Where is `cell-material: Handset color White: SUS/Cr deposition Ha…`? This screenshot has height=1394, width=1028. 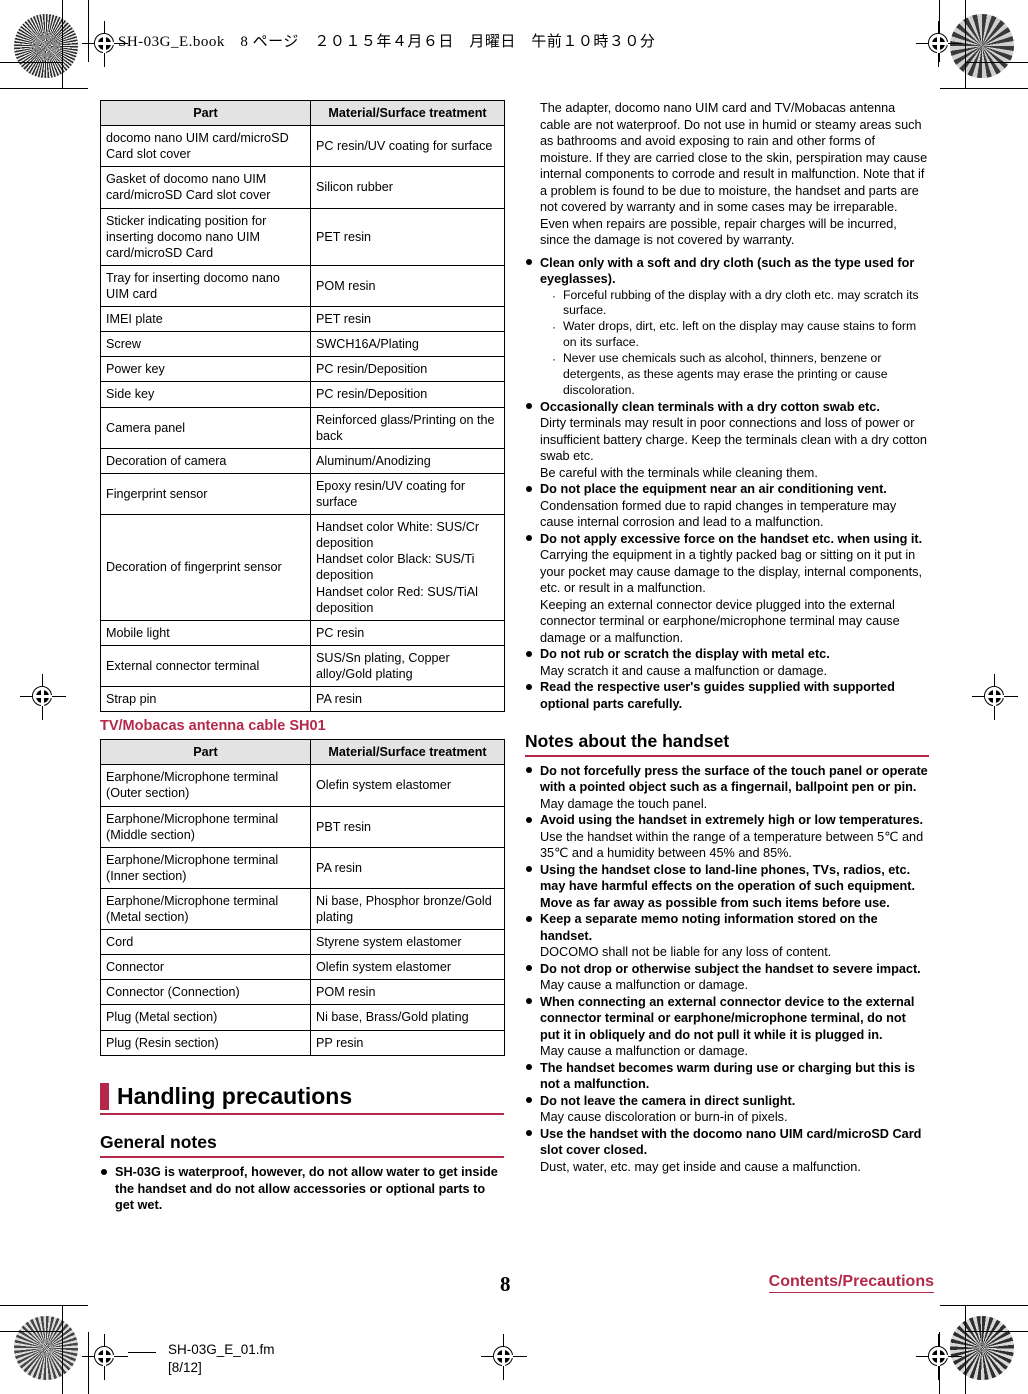 cell-material: Handset color White: SUS/Cr deposition Ha… is located at coordinates (407, 567).